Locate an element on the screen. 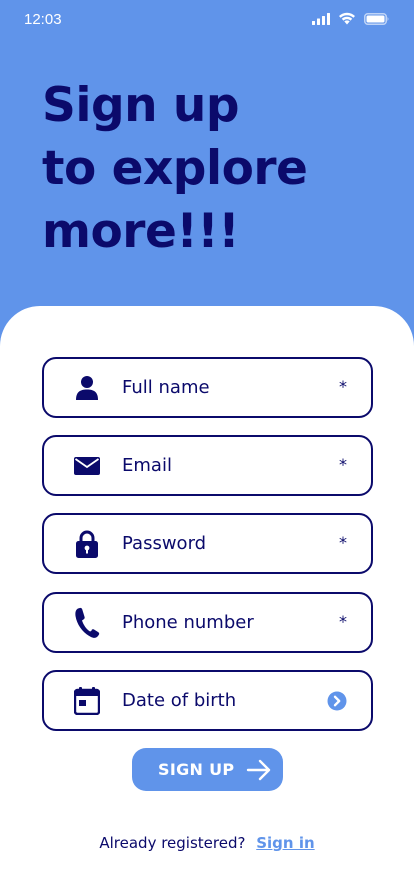 This screenshot has height=896, width=414. email-field: Email * is located at coordinates (207, 465).